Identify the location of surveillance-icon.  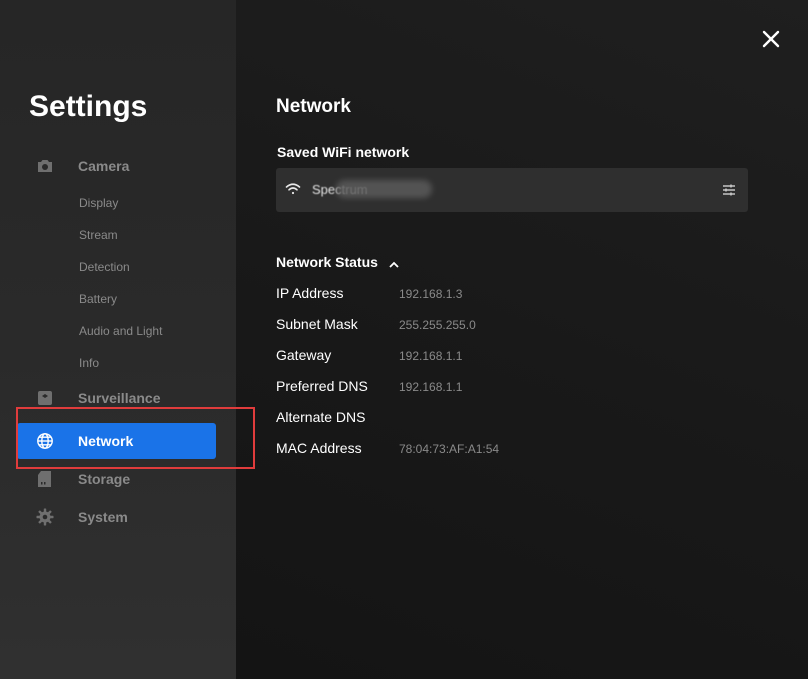
(45, 398).